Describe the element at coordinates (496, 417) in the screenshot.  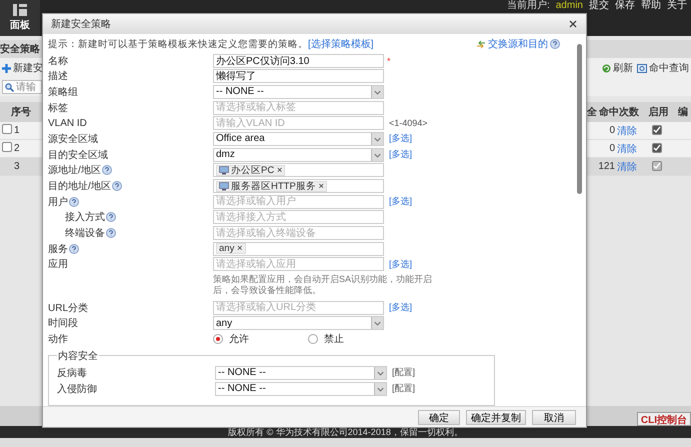
I see `dialog-button: 确定并复制` at that location.